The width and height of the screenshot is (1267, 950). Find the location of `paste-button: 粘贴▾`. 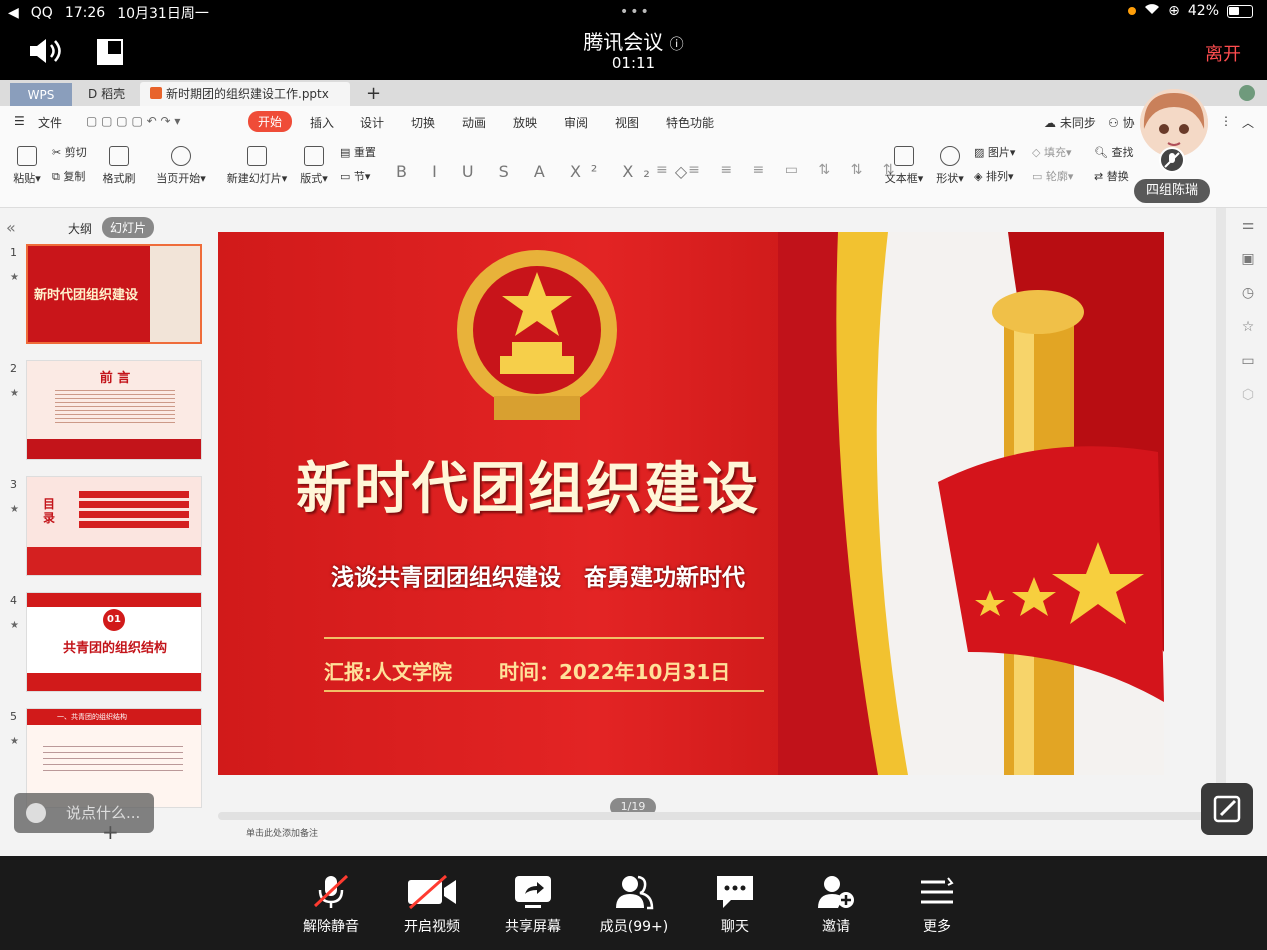

paste-button: 粘贴▾ is located at coordinates (27, 166).